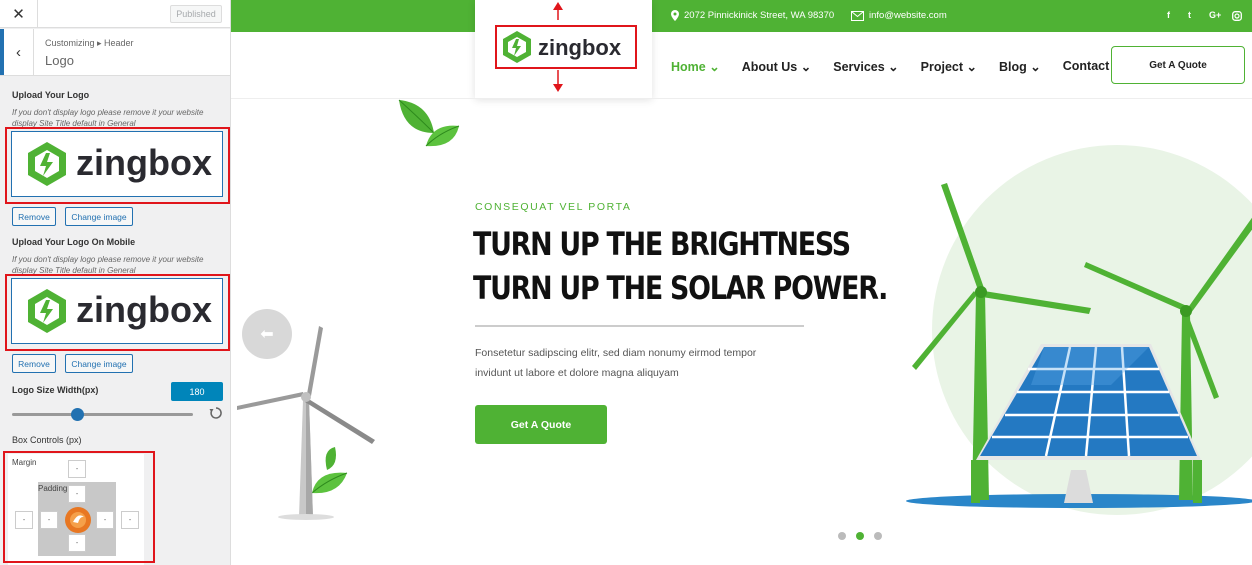 This screenshot has width=1252, height=565. Describe the element at coordinates (777, 66) in the screenshot. I see `nav-item-about: About Us ⌄` at that location.